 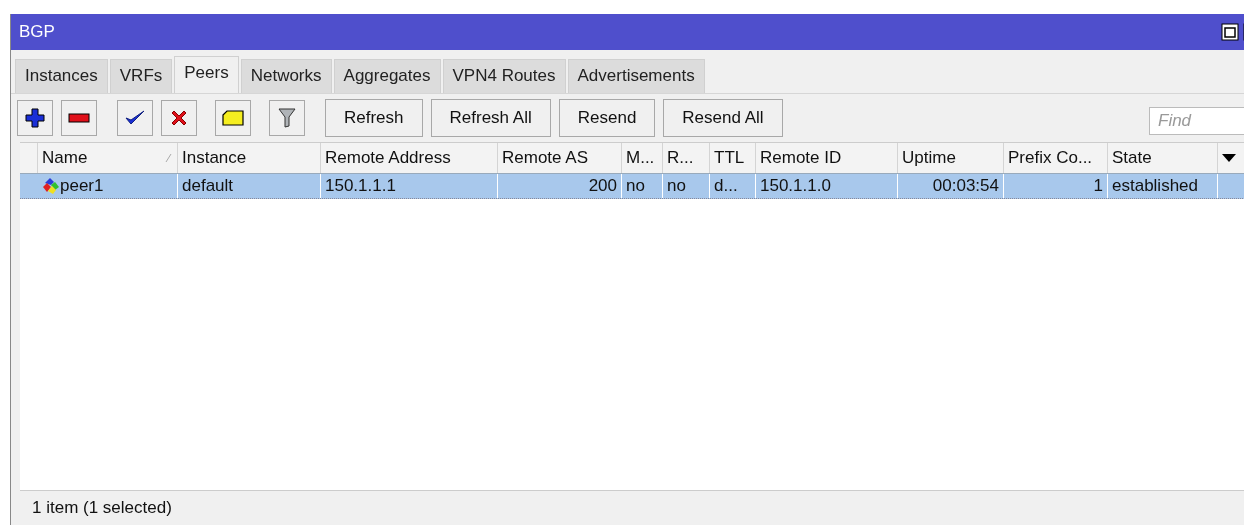 I want to click on minus-icon, so click(x=79, y=118).